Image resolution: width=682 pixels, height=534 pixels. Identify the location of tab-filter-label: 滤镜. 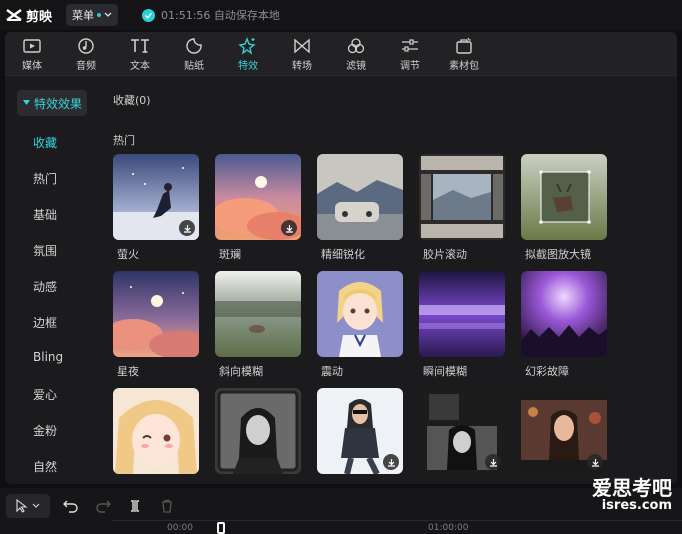
(356, 66).